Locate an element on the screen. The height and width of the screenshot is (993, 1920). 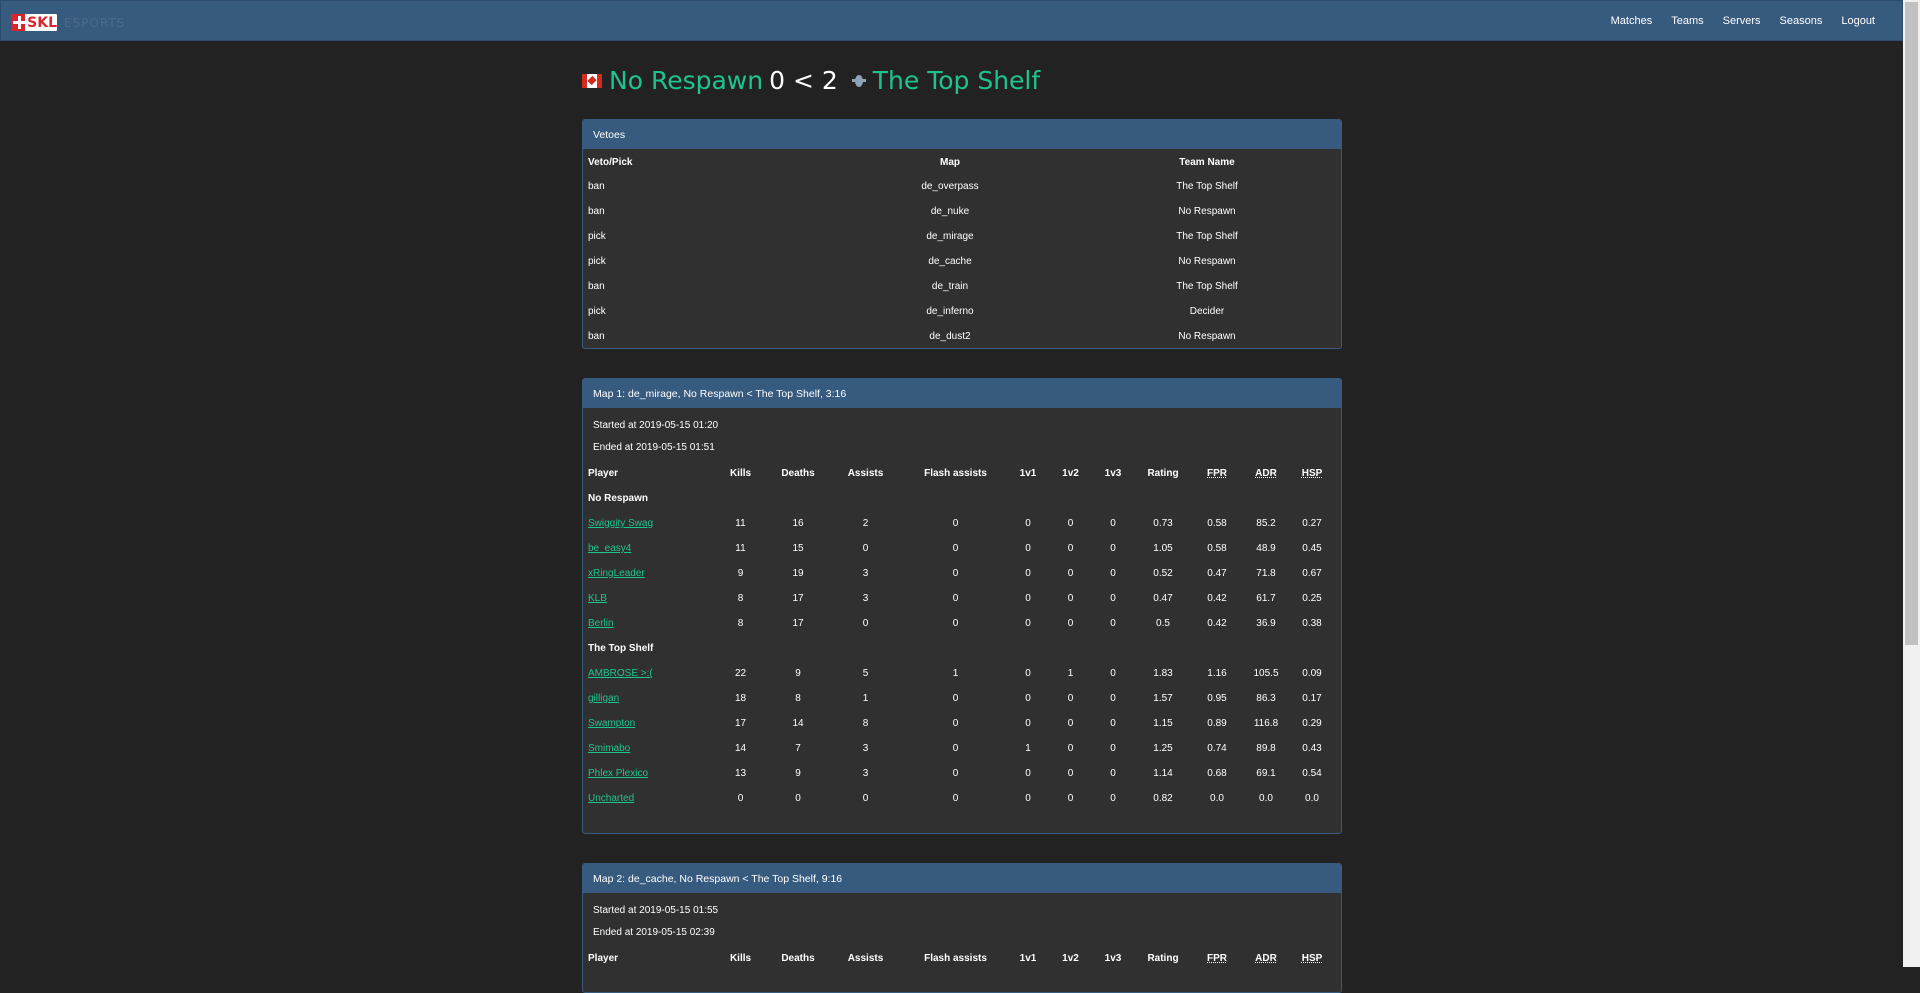
veto-row: ban de_overpass The Top Shelf is located at coordinates (962, 186).